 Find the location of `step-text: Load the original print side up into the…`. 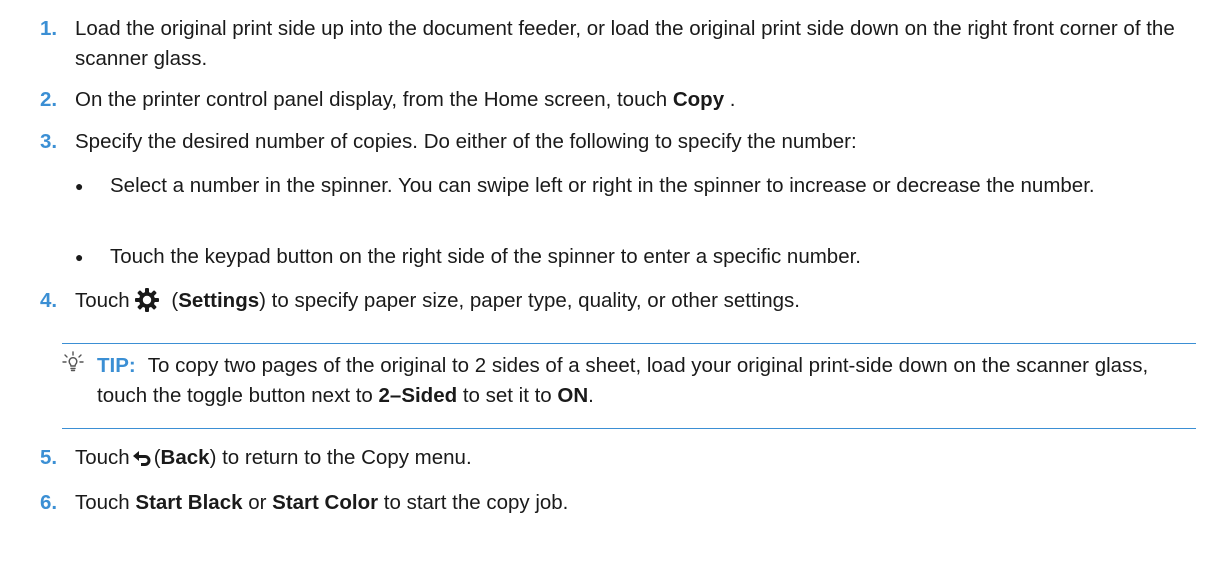

step-text: Load the original print side up into the… is located at coordinates (625, 43).